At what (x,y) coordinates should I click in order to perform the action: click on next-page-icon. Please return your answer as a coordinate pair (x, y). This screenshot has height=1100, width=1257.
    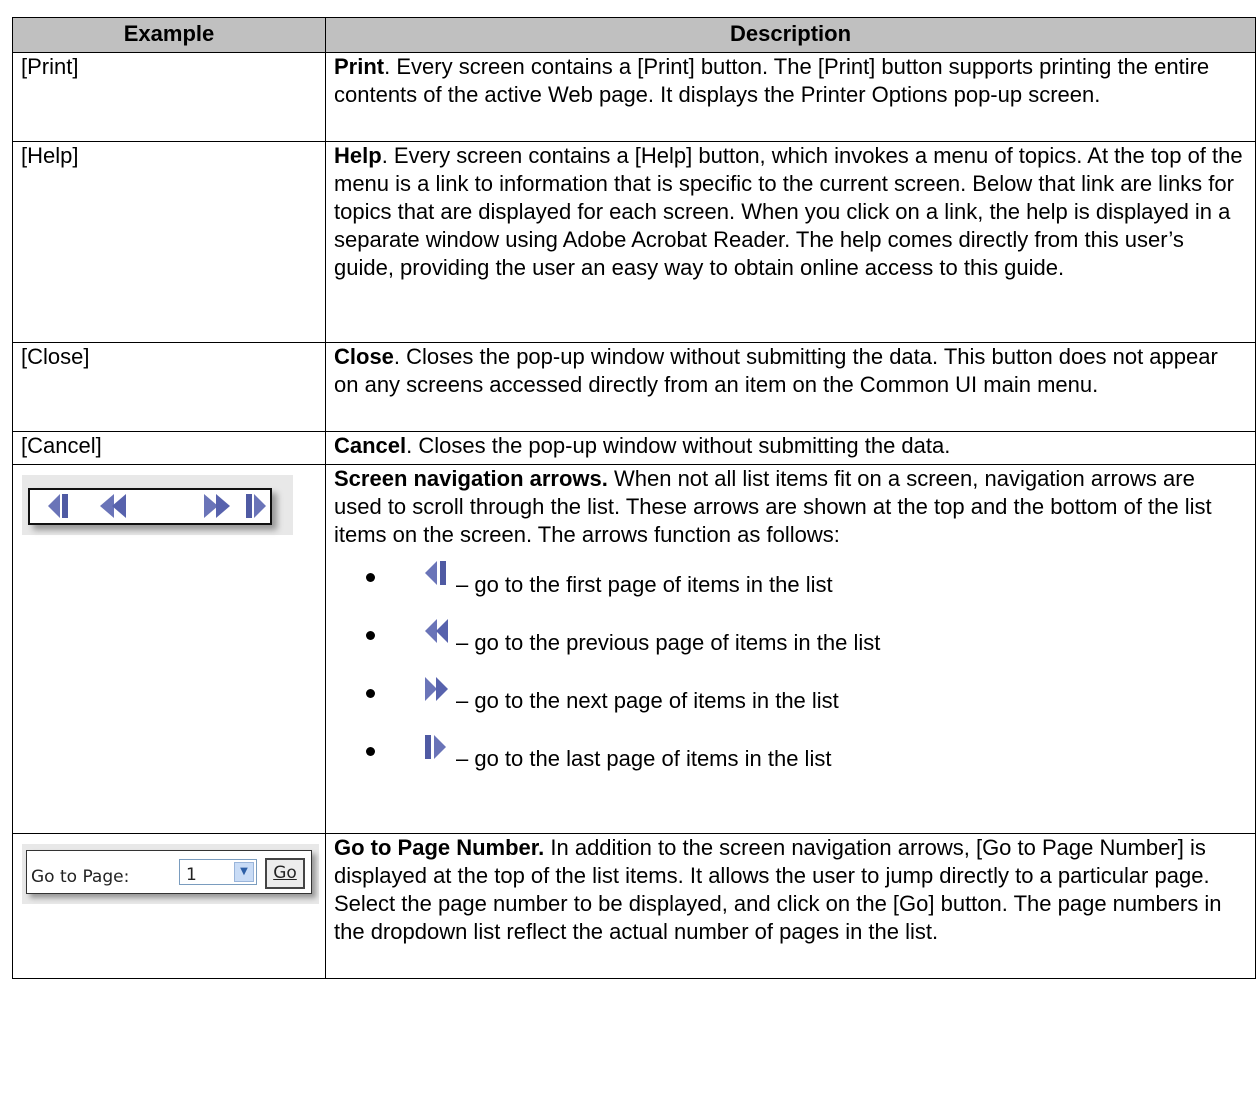
    Looking at the image, I should click on (436, 689).